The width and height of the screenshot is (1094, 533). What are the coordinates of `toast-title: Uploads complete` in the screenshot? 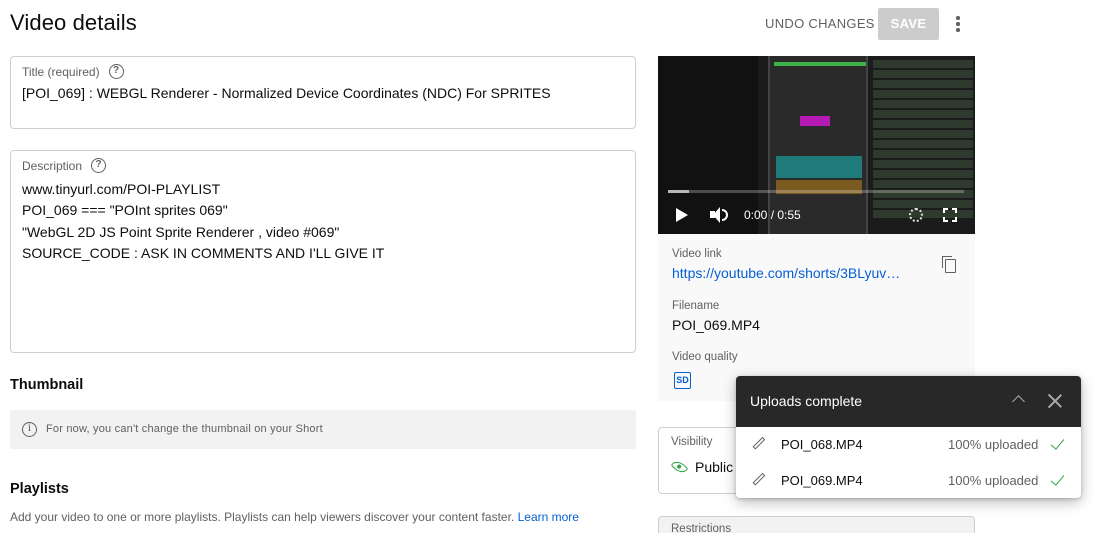 It's located at (806, 401).